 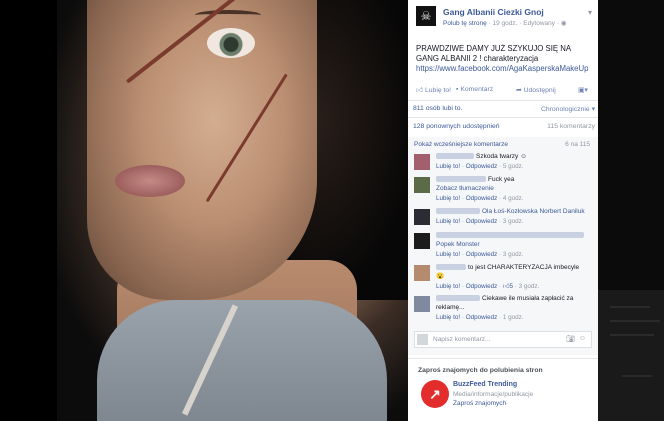 I want to click on see-translation-link: Zobacz tłumaczenie, so click(x=465, y=188).